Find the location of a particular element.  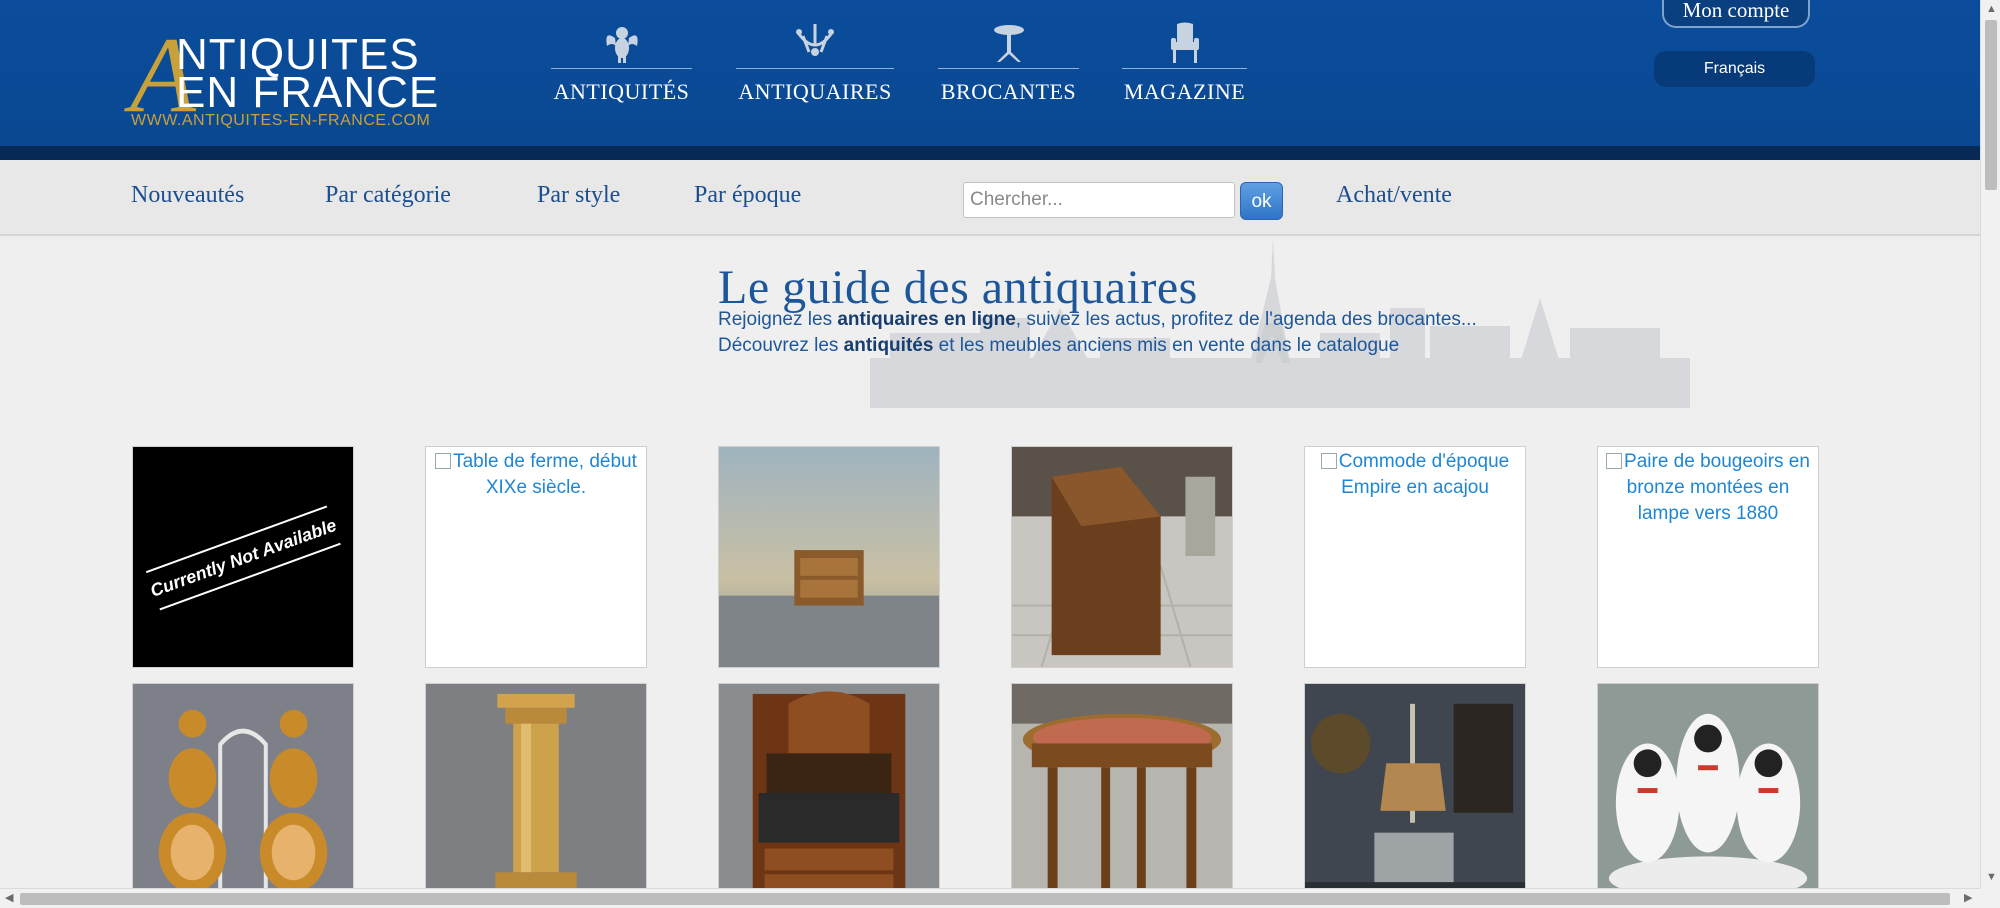

nav-item-brocantes: BROCANTES is located at coordinates (1008, 63).